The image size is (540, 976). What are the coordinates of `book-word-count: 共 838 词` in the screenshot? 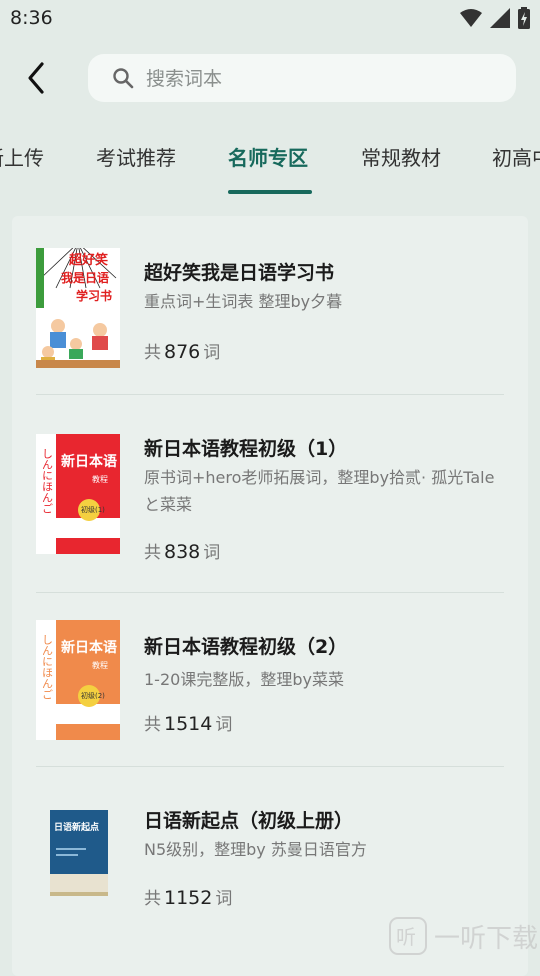 It's located at (182, 550).